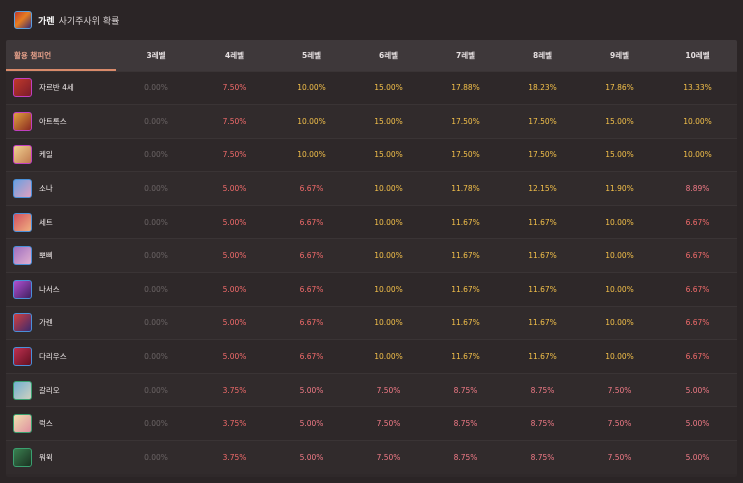 The height and width of the screenshot is (483, 743). I want to click on champion-cell: 뽀삐, so click(61, 256).